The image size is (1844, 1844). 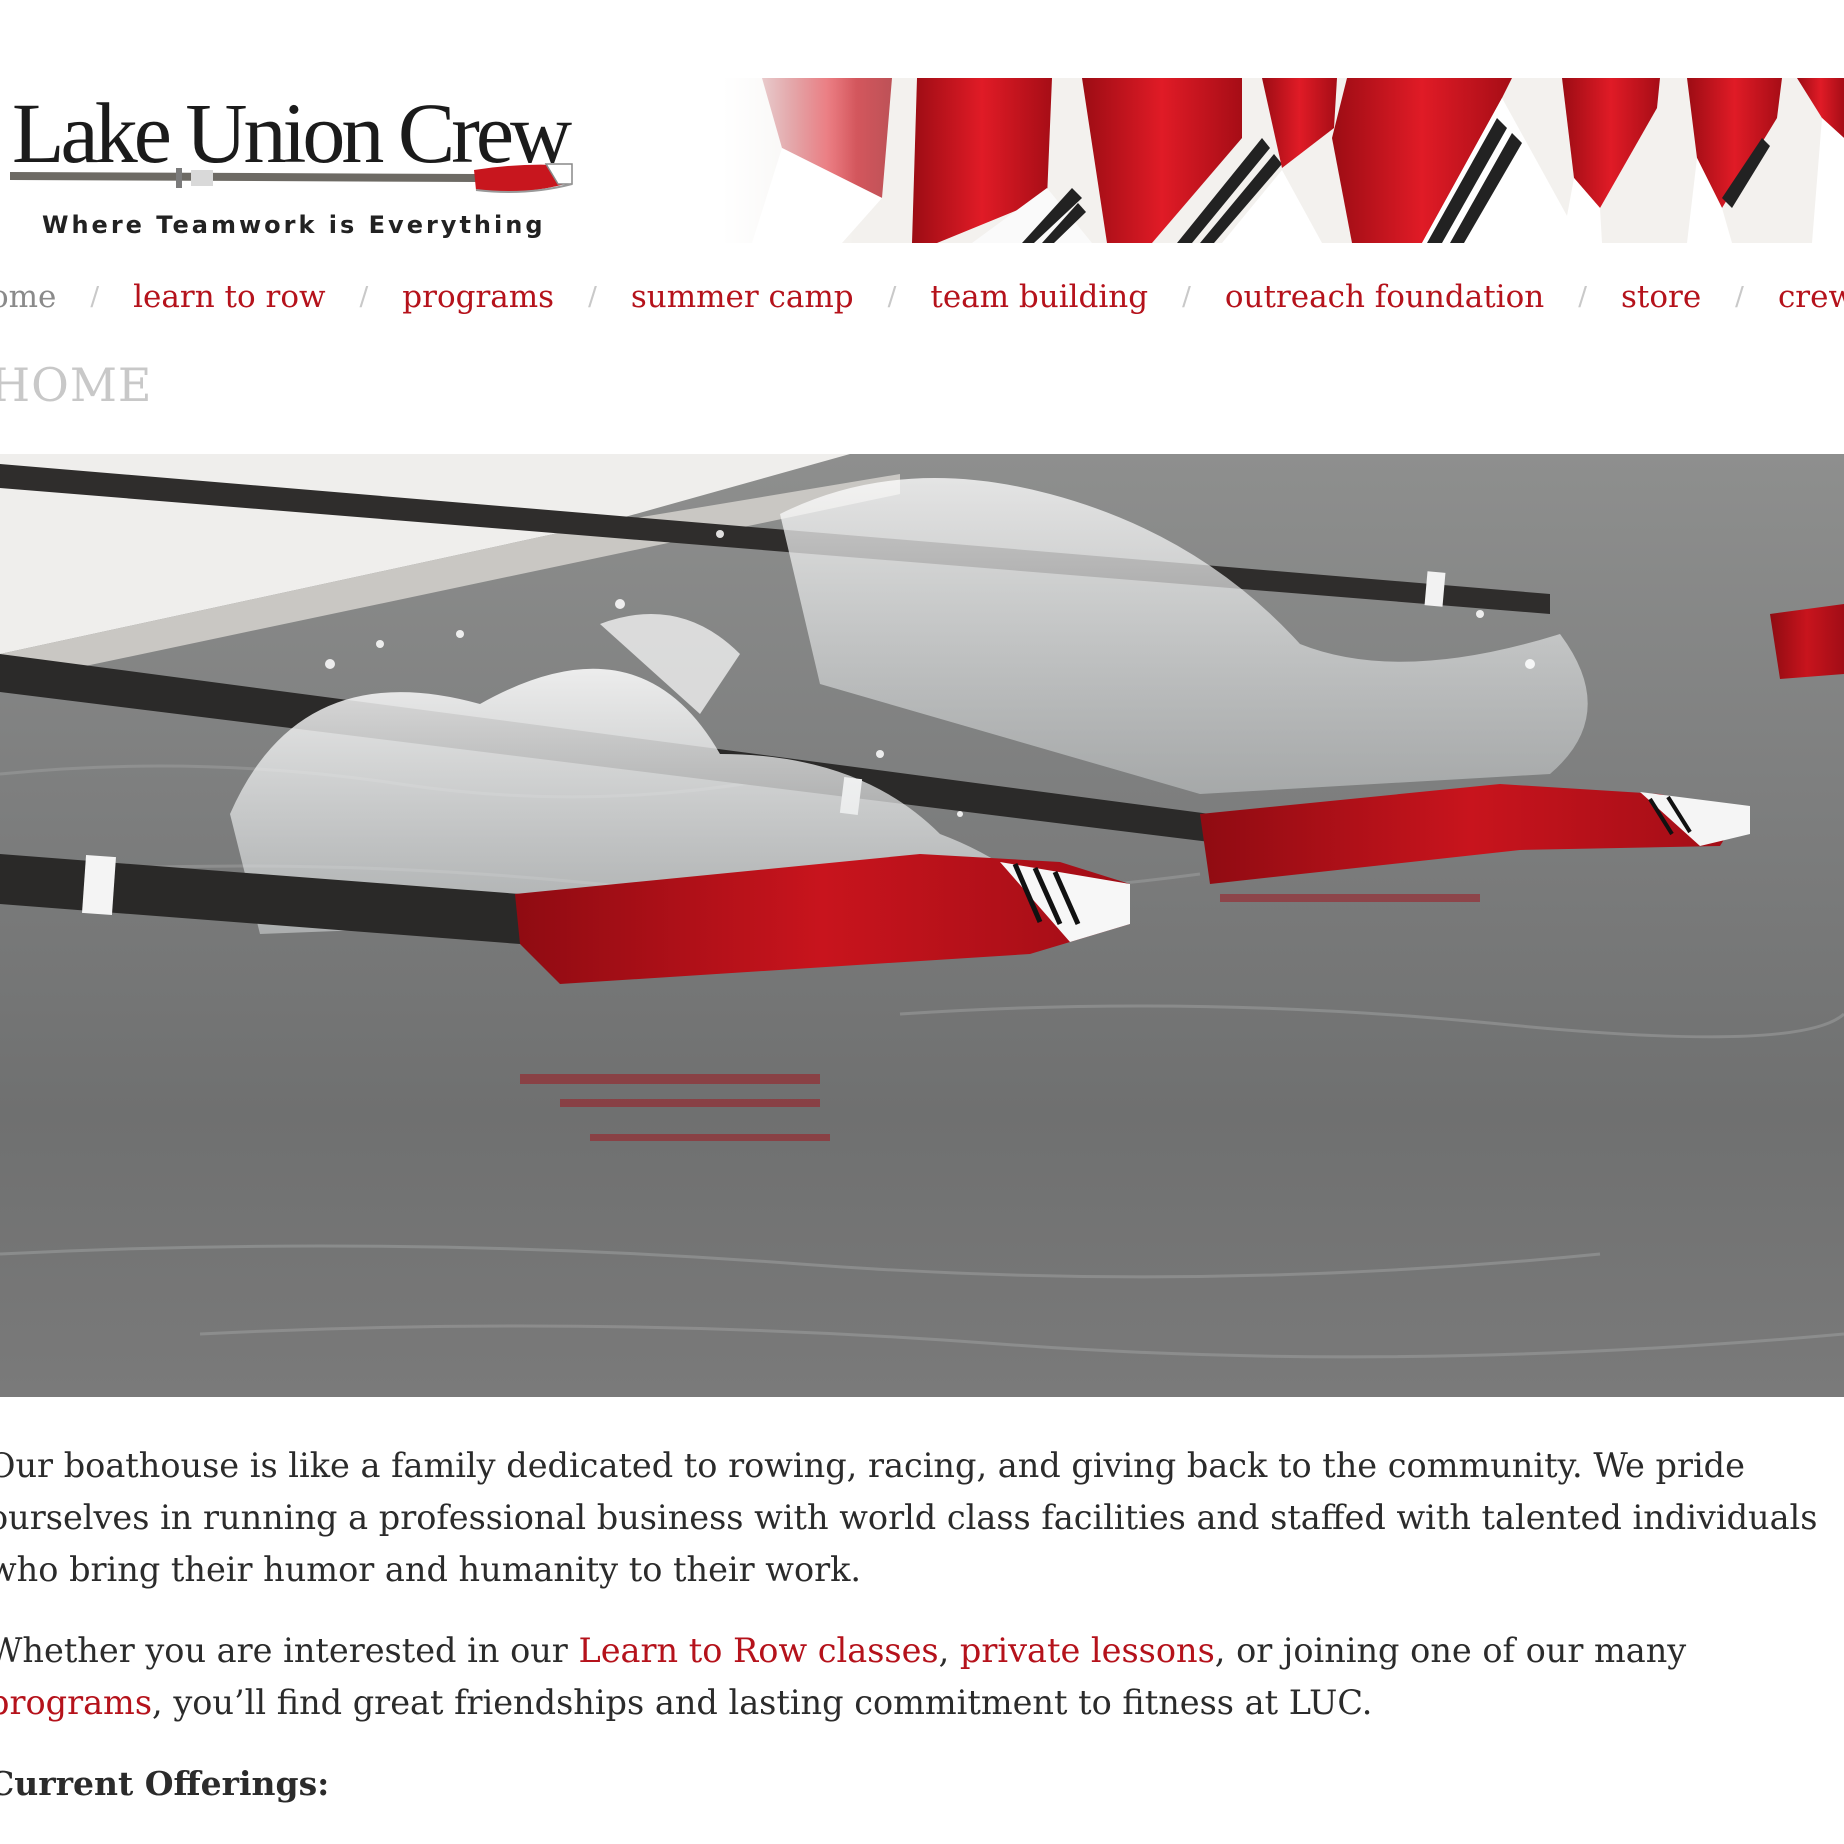 What do you see at coordinates (1384, 297) in the screenshot?
I see `nav-item-outreach-foundation: outreach foundation` at bounding box center [1384, 297].